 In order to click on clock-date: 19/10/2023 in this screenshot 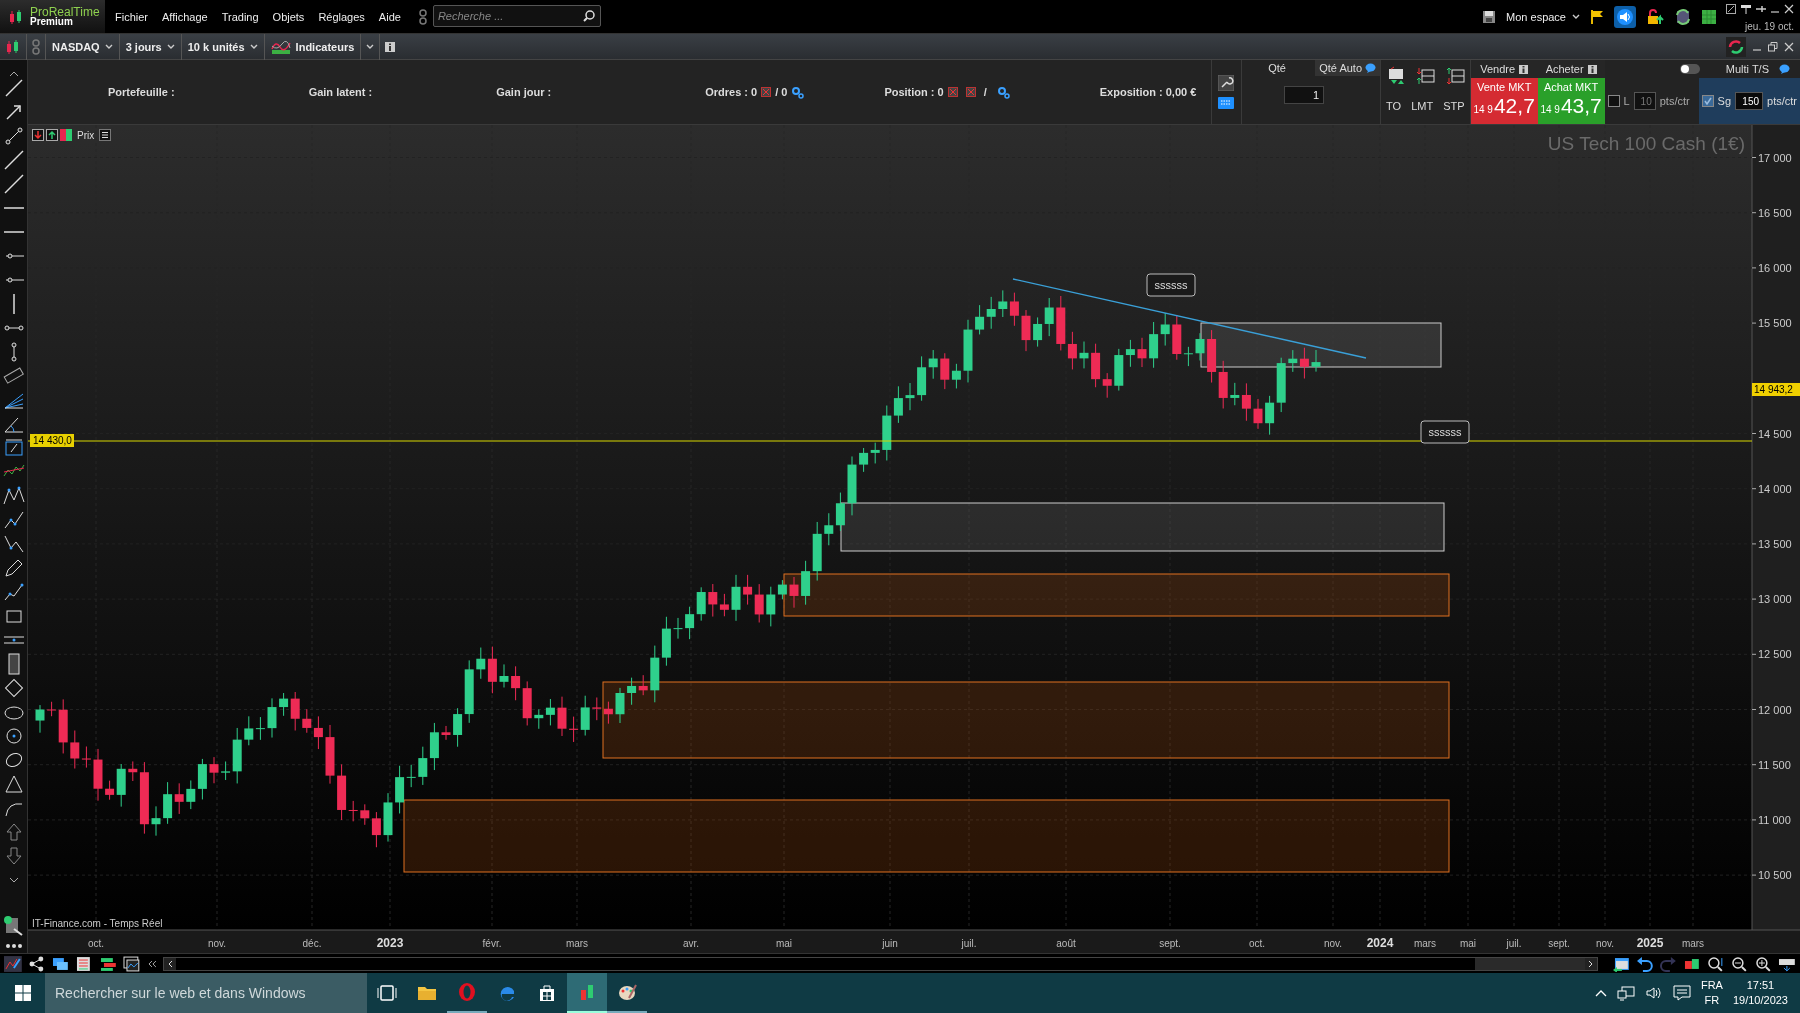, I will do `click(1760, 1000)`.